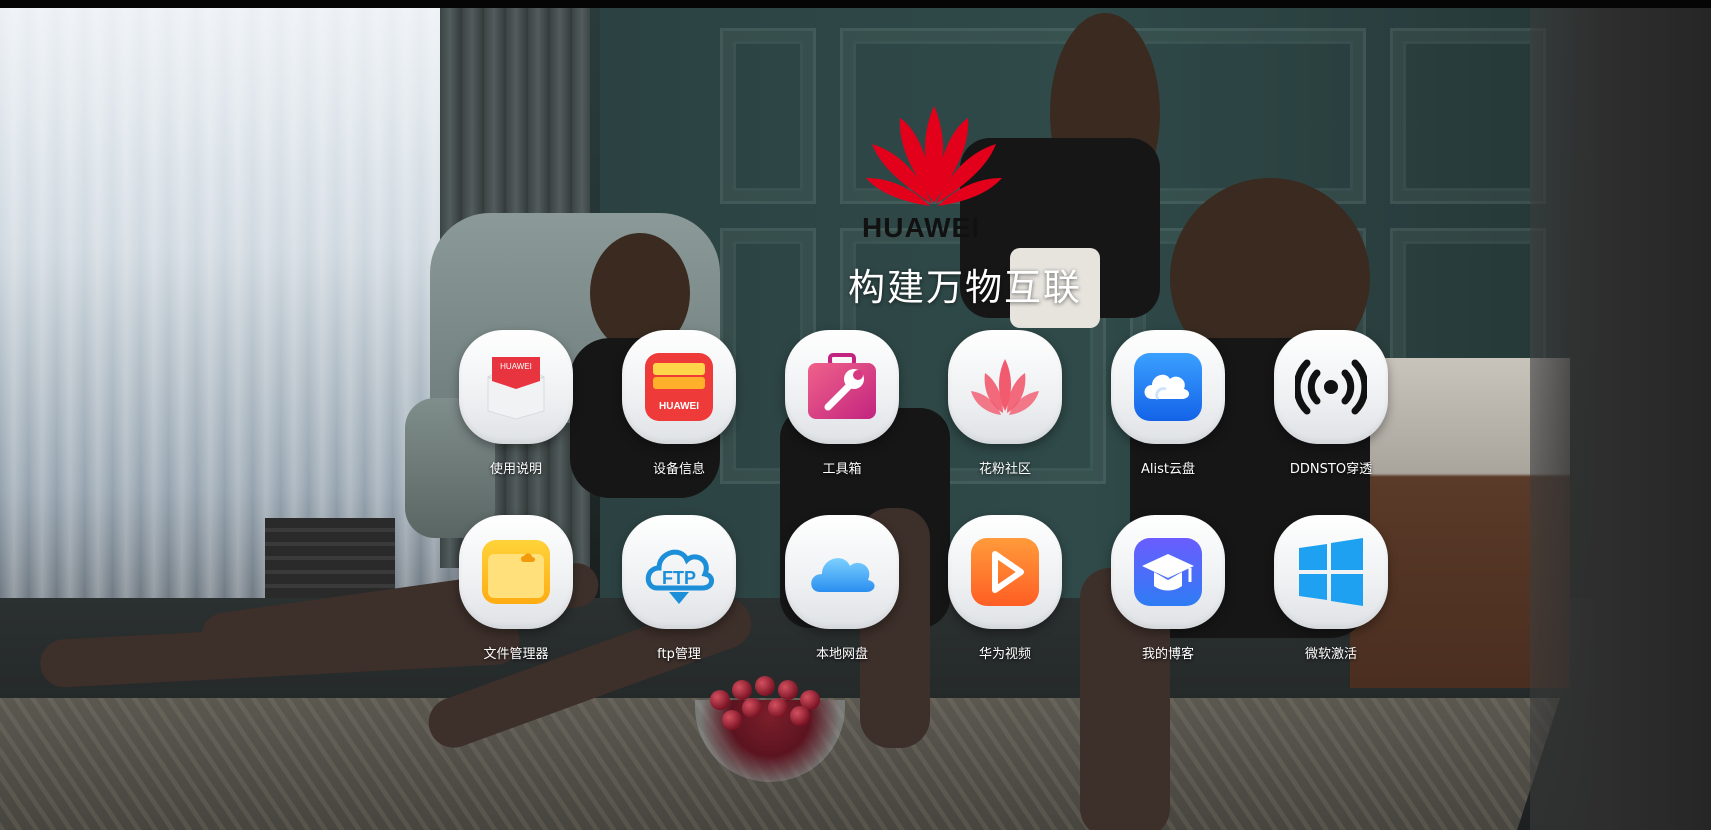  Describe the element at coordinates (1004, 469) in the screenshot. I see `app-label: 花粉社区` at that location.